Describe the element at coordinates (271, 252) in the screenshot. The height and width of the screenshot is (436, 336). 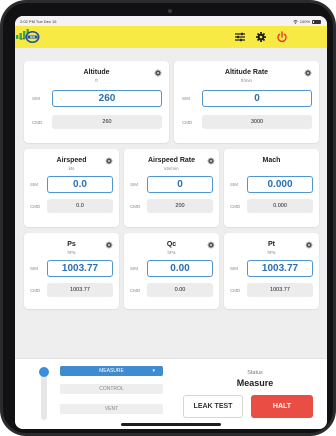
I see `pt-unit: hPa` at that location.